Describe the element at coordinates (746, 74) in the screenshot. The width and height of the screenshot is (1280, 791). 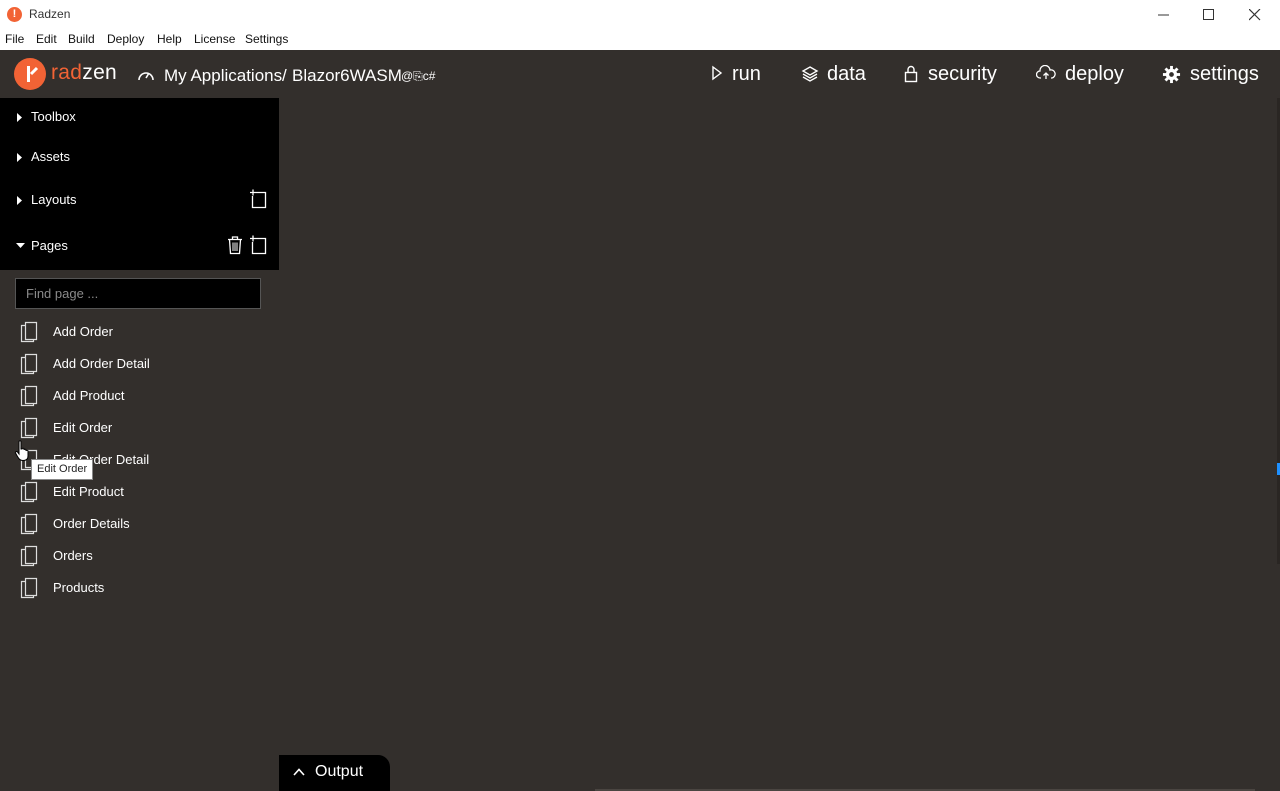
I see `nav-run-label: run` at that location.